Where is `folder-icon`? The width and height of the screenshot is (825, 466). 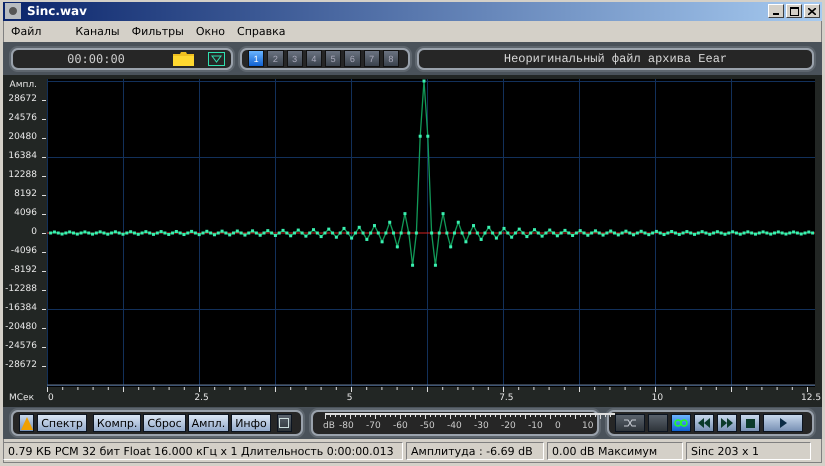
folder-icon is located at coordinates (183, 59).